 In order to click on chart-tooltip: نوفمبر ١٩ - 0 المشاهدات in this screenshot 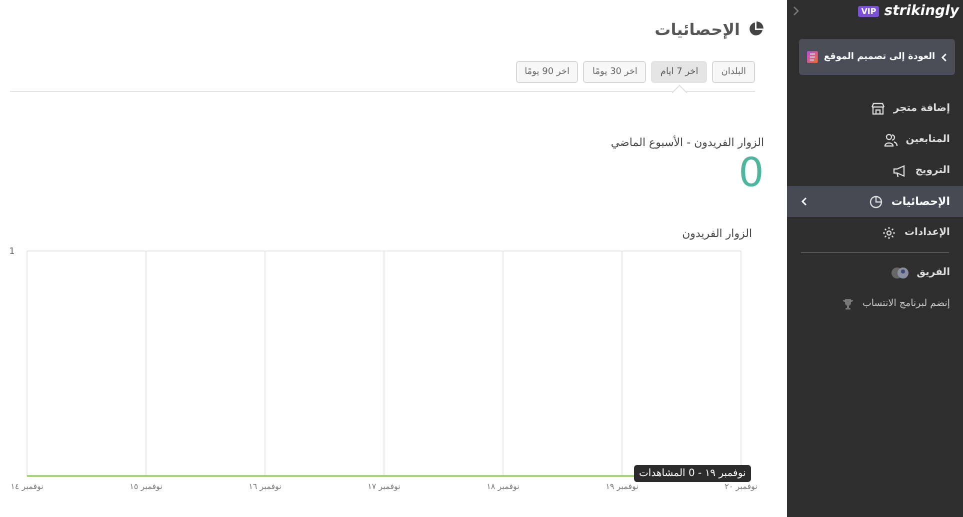, I will do `click(692, 473)`.